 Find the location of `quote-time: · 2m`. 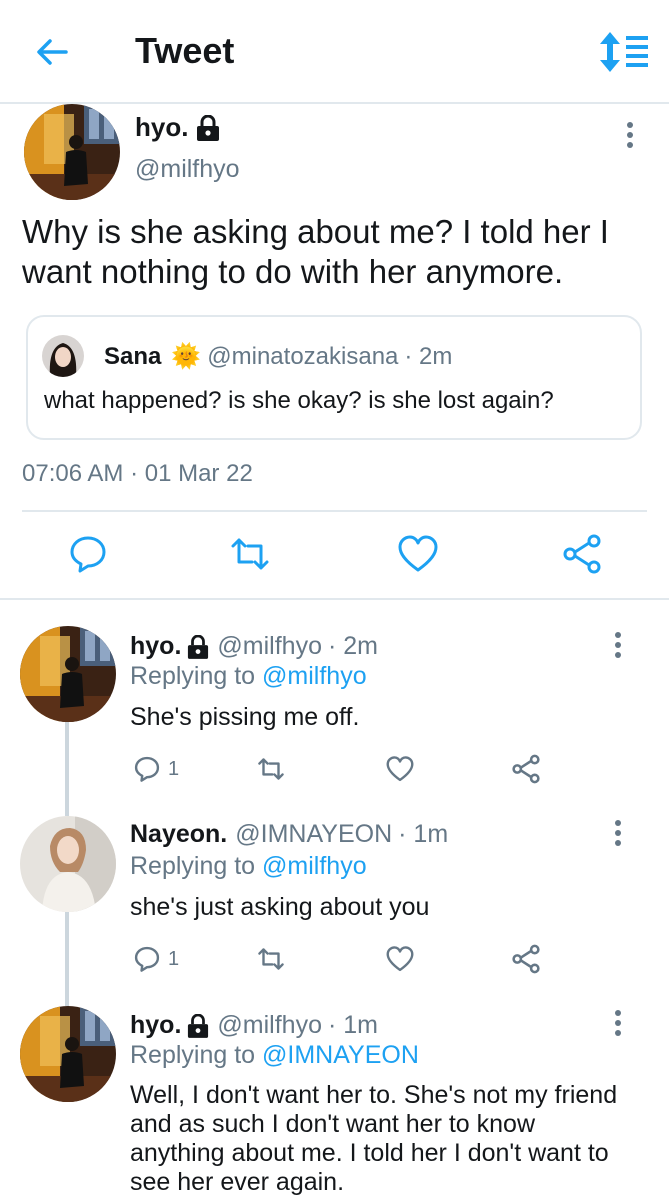

quote-time: · 2m is located at coordinates (428, 356).